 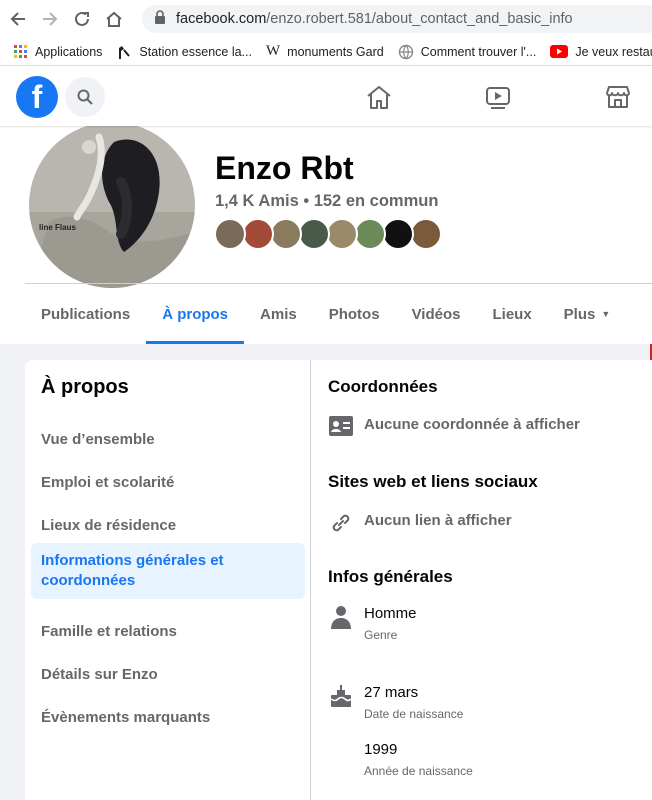 I want to click on web-links-row: Aucun lien à afficher, so click(x=420, y=523).